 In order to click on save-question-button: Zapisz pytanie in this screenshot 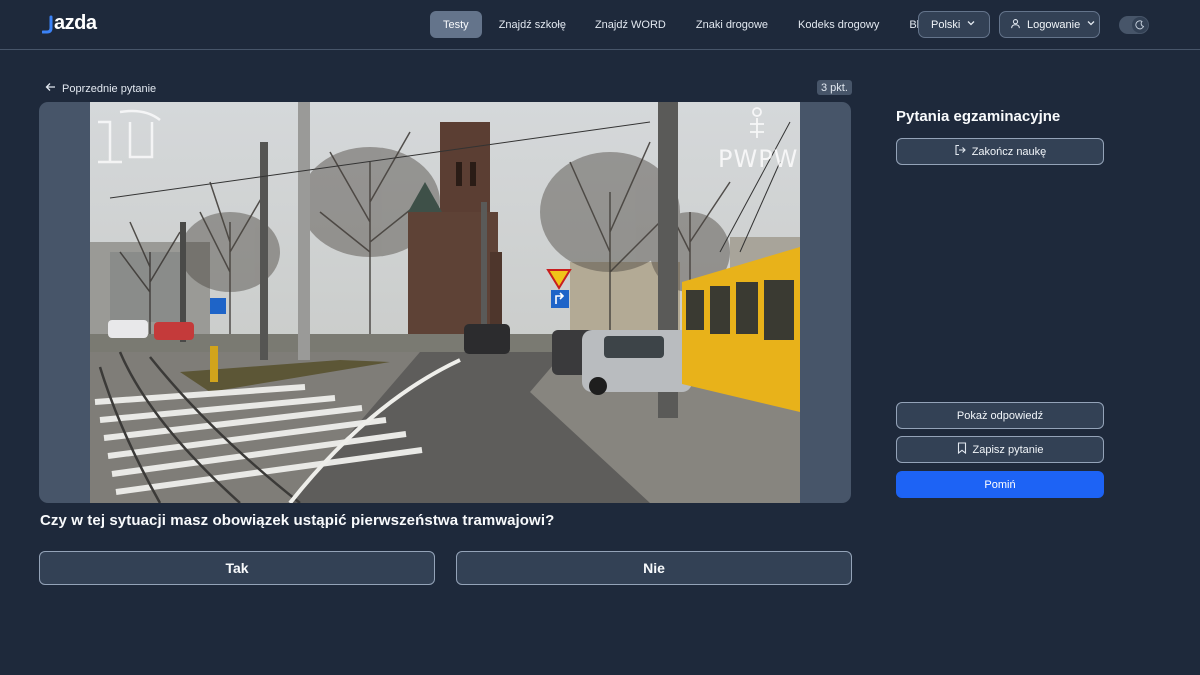, I will do `click(1000, 449)`.